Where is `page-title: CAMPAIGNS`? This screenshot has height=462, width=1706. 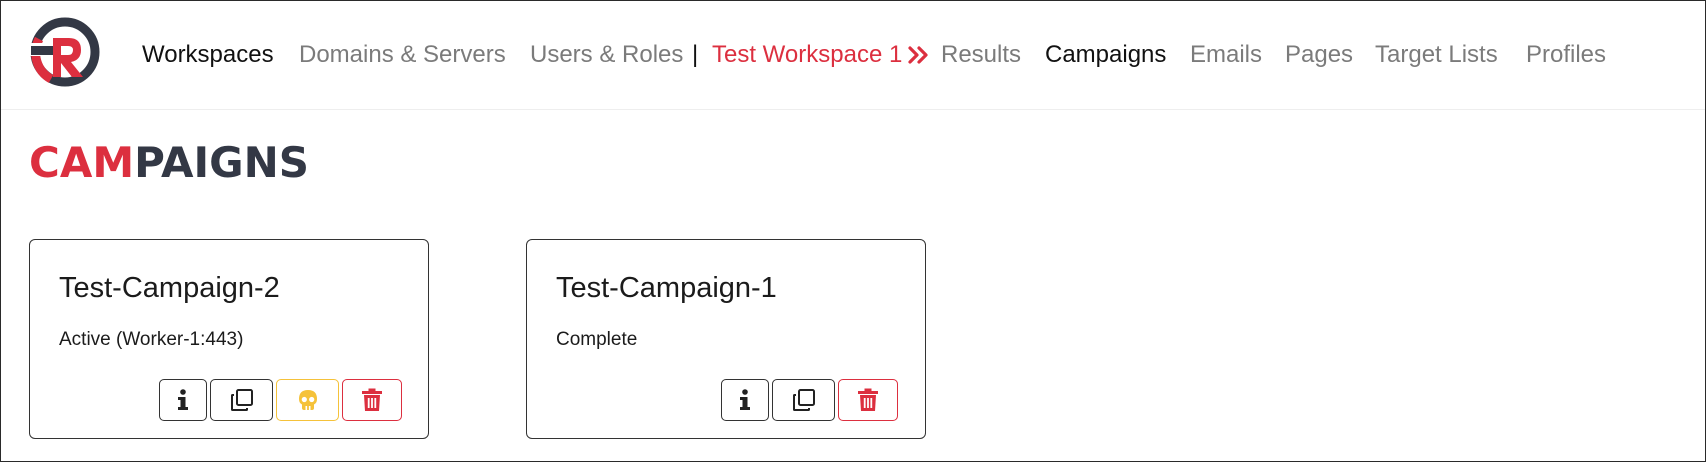
page-title: CAMPAIGNS is located at coordinates (169, 163).